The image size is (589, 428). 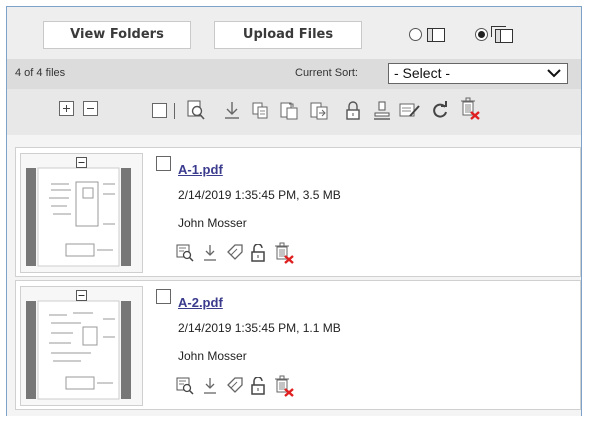 I want to click on sort-select-value: - Select -, so click(x=422, y=73).